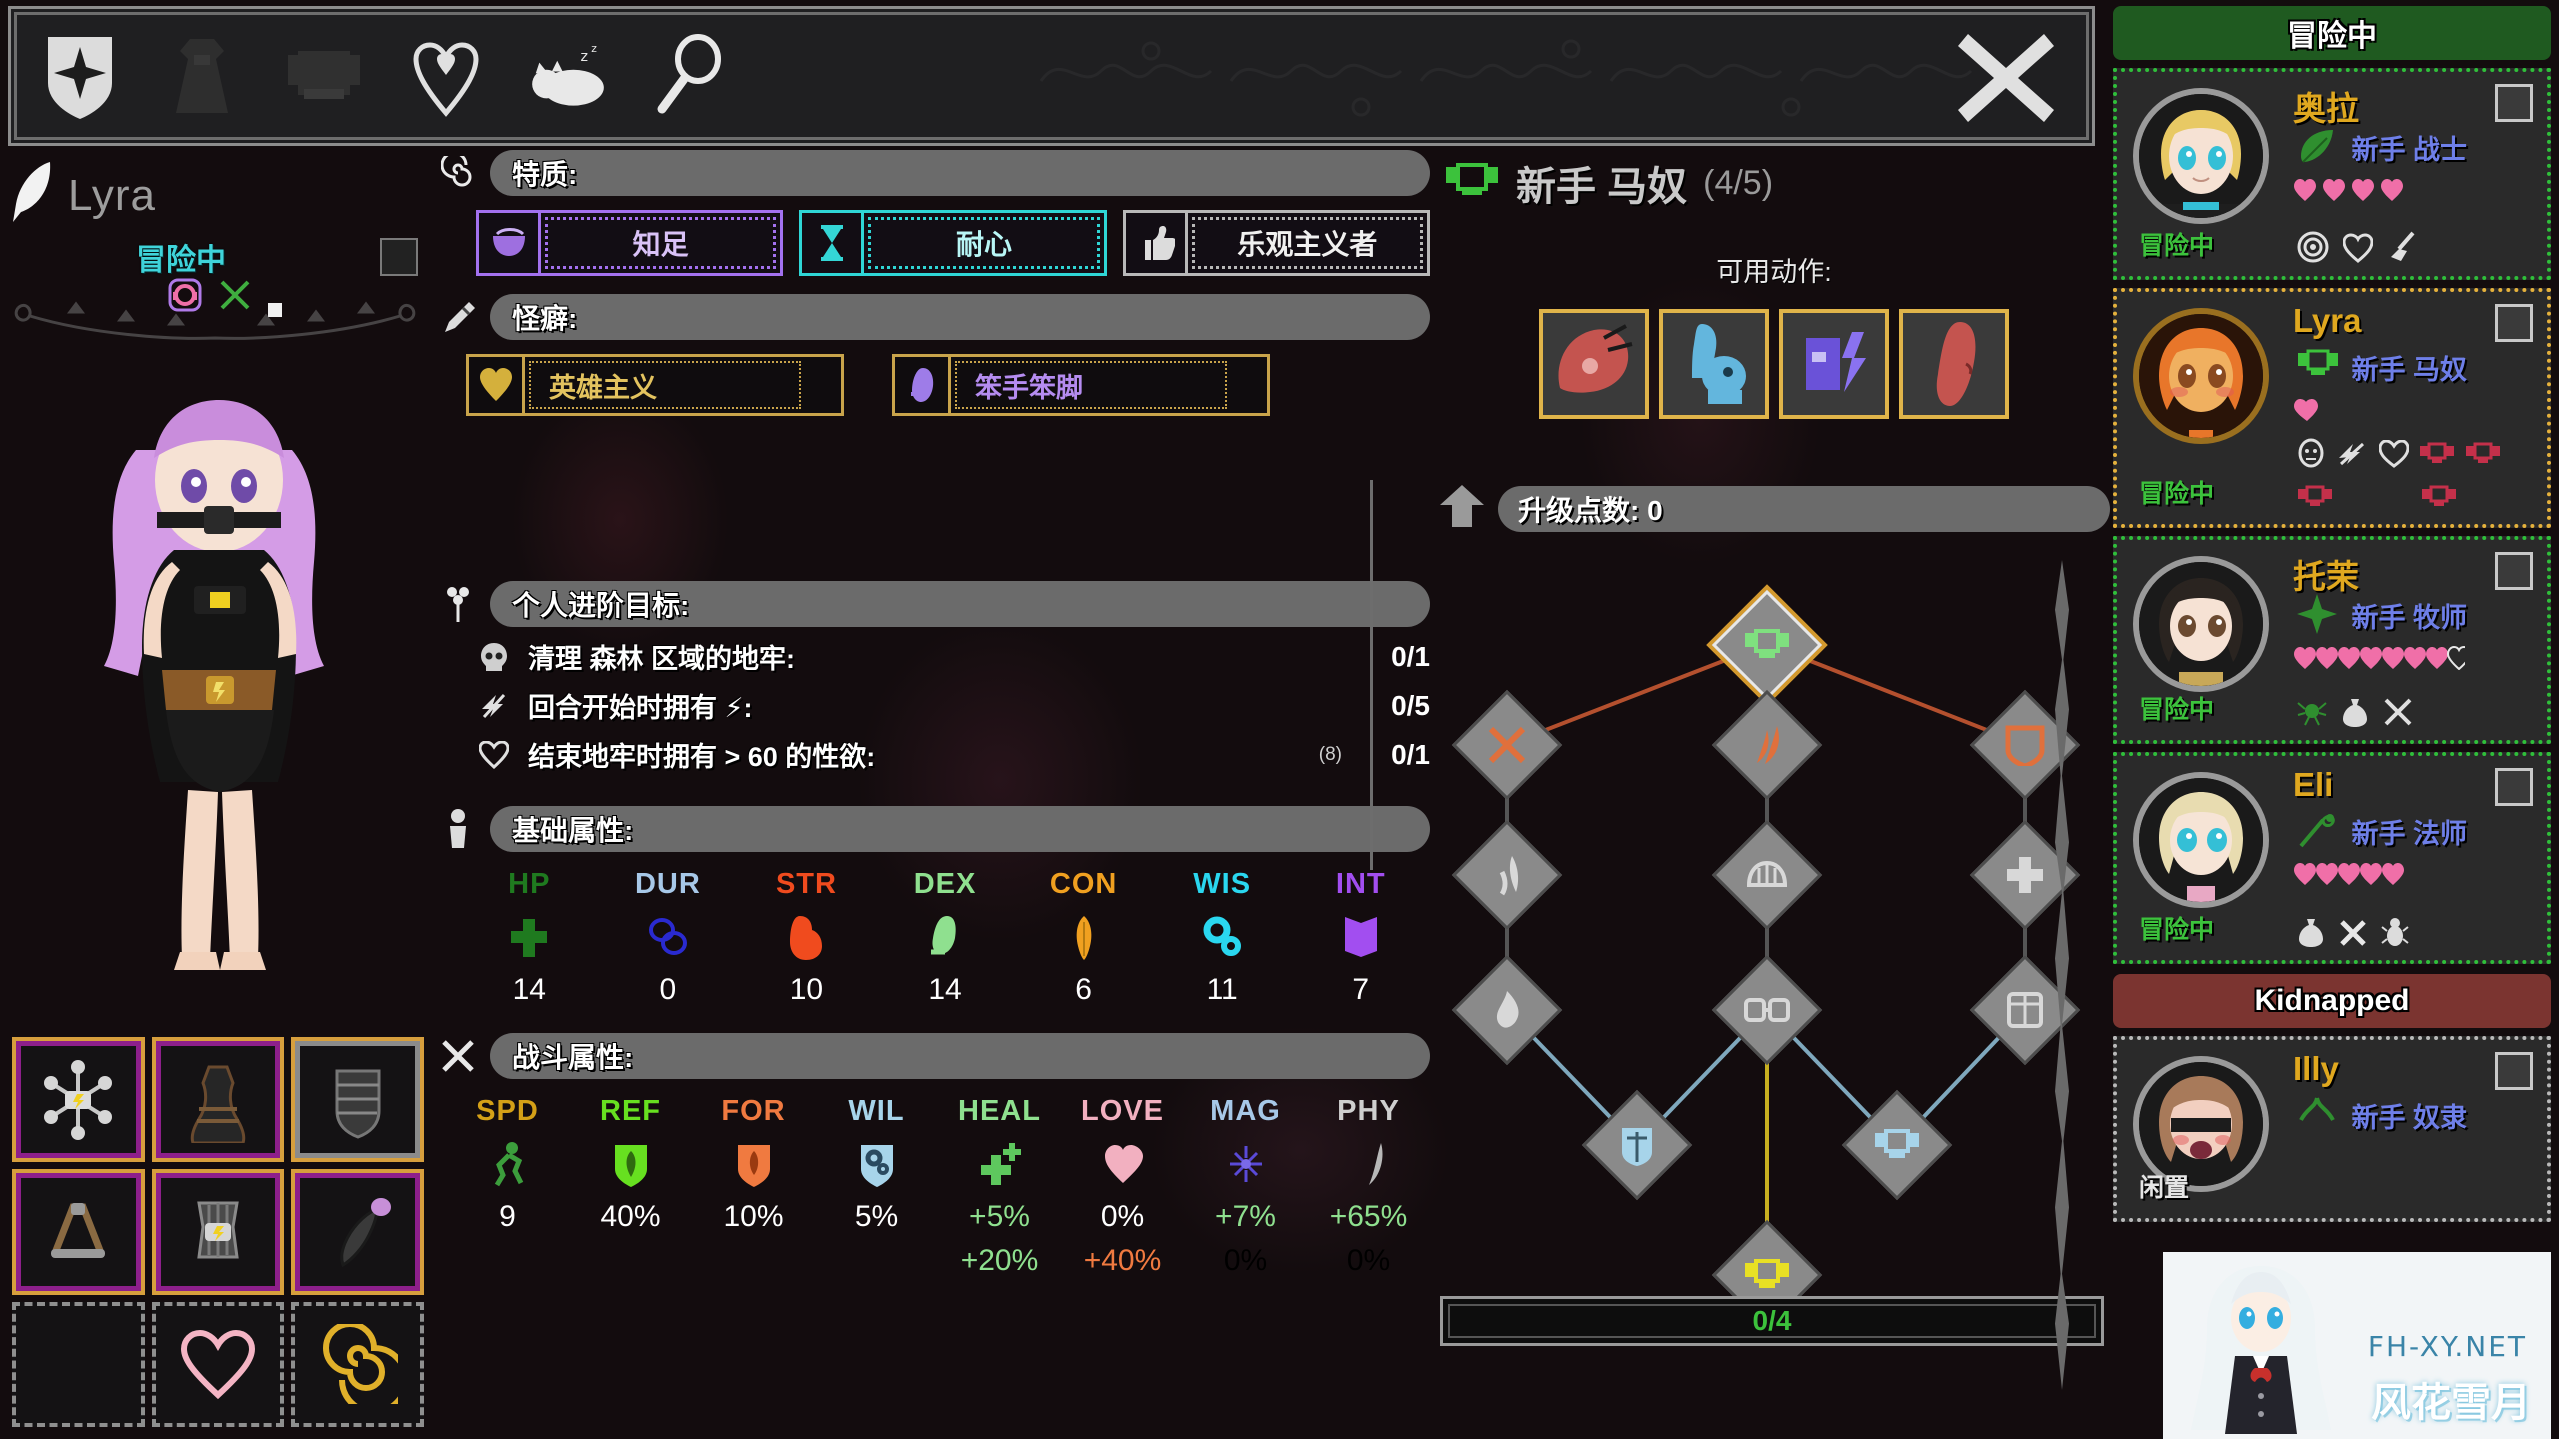 The height and width of the screenshot is (1439, 2559). Describe the element at coordinates (2311, 933) in the screenshot. I see `bag-icon` at that location.